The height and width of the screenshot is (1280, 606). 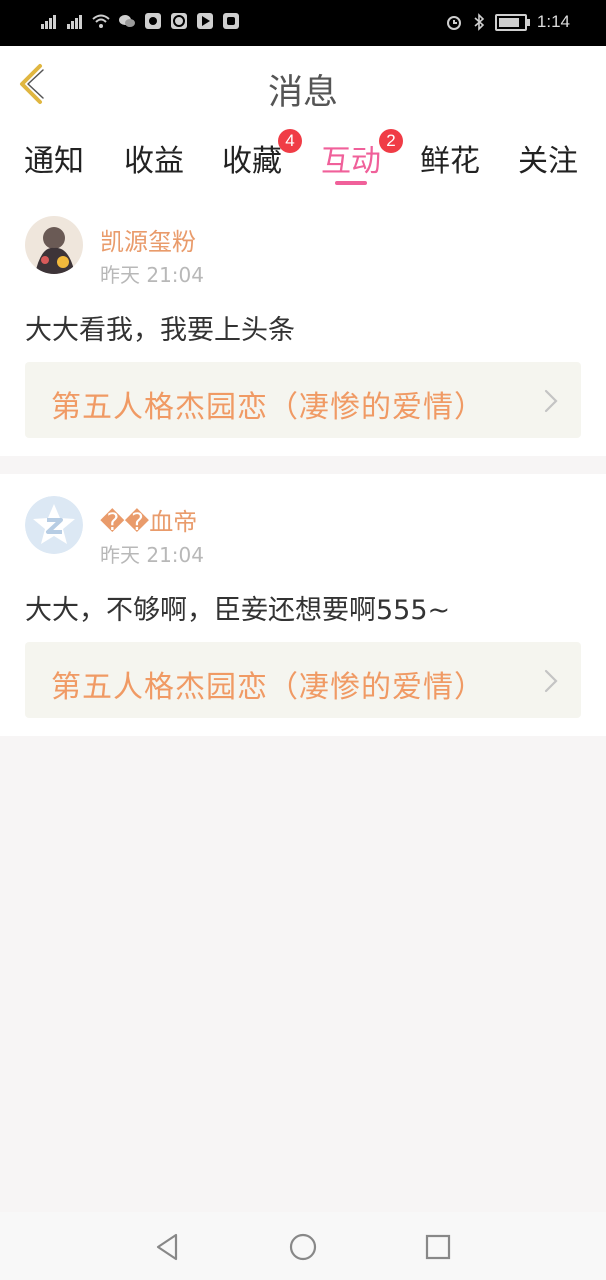 I want to click on tab-label: 通知, so click(x=54, y=161).